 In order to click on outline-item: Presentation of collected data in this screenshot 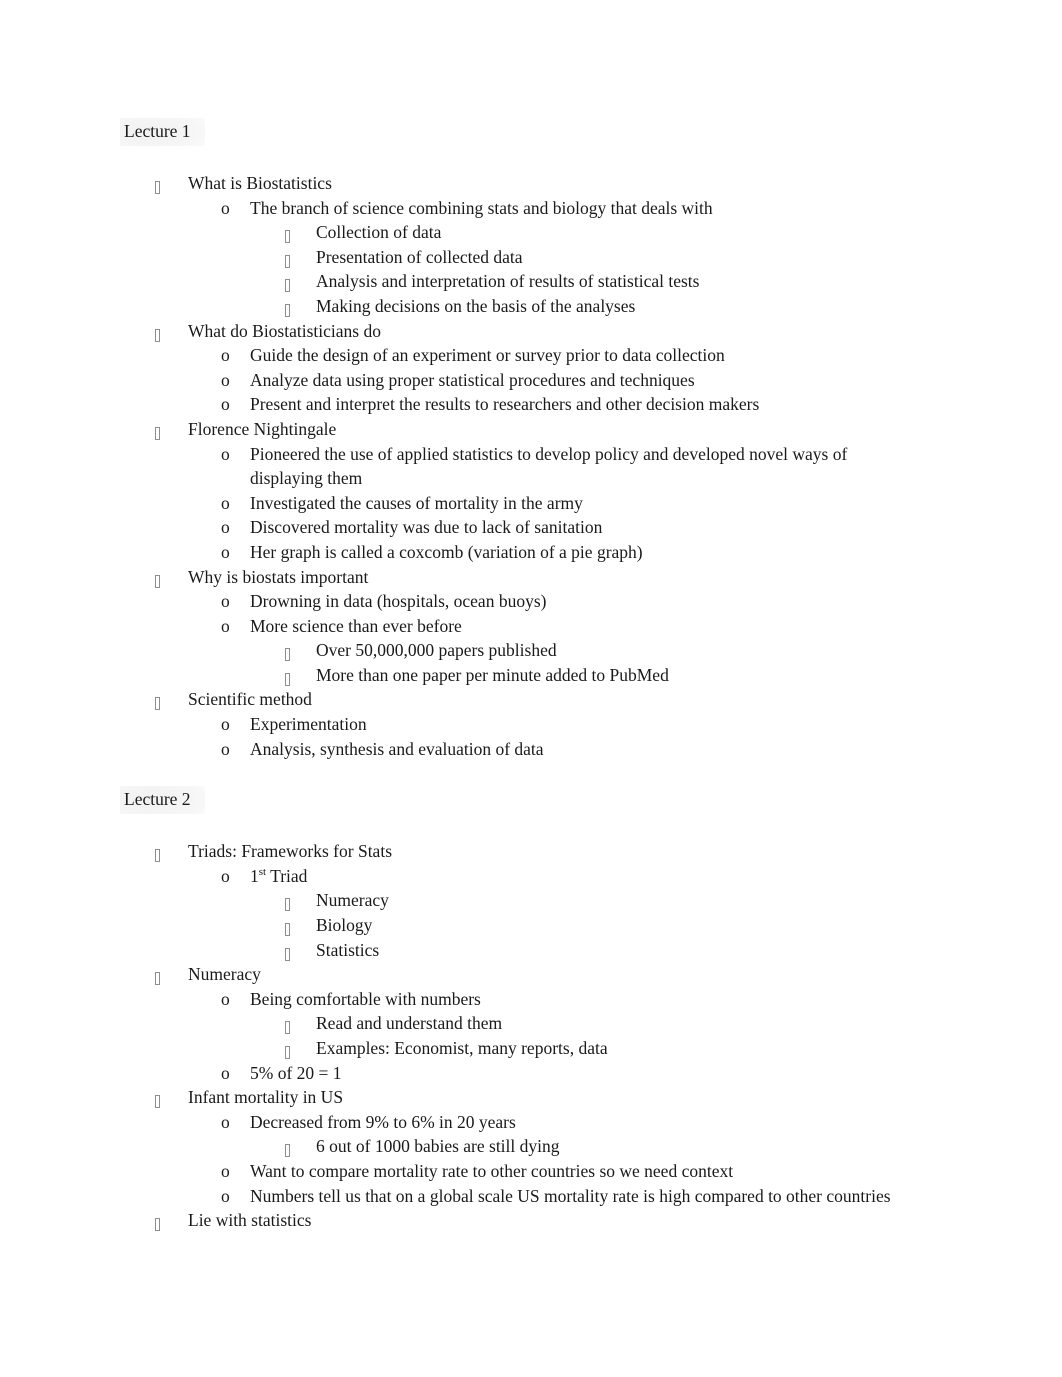, I will do `click(513, 257)`.